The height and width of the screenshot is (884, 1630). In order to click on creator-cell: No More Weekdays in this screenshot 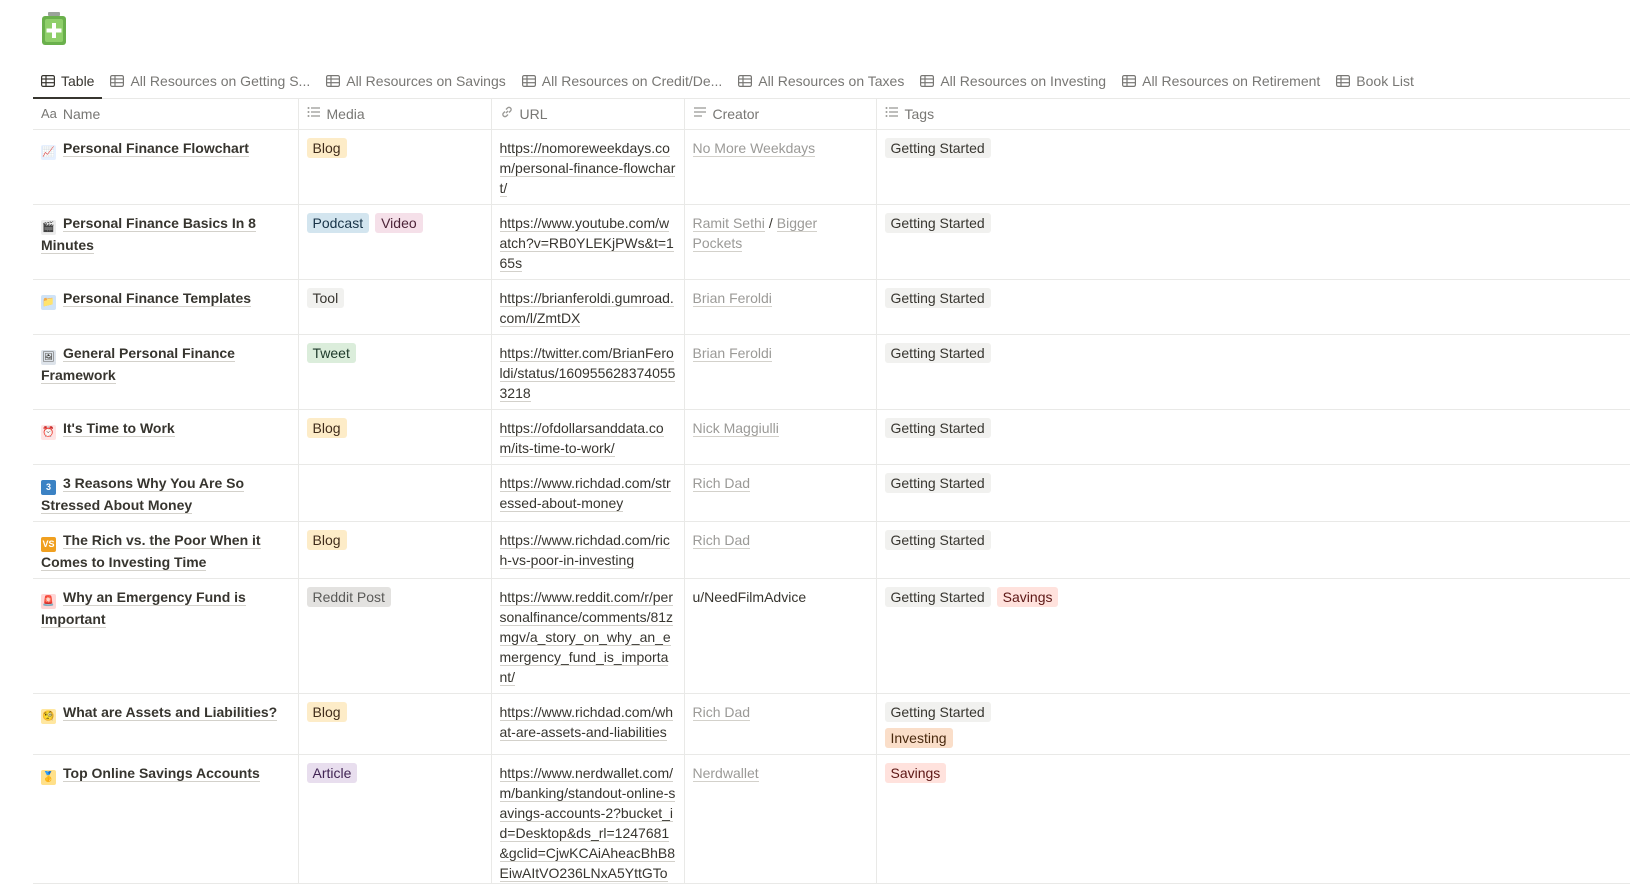, I will do `click(780, 167)`.